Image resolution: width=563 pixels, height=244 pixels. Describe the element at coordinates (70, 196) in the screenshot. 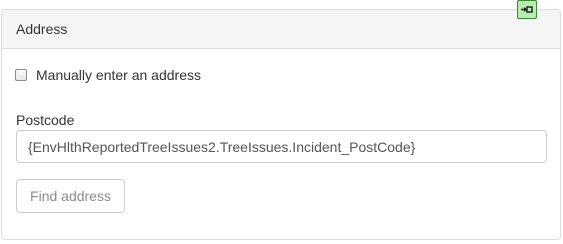

I see `find-address-button: Find address` at that location.